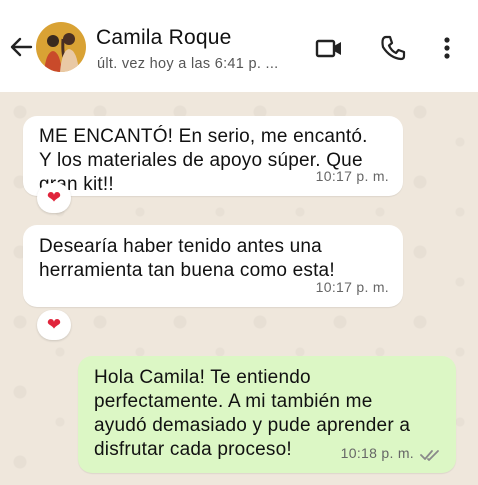 The height and width of the screenshot is (485, 478). I want to click on back-arrow-icon, so click(21, 47).